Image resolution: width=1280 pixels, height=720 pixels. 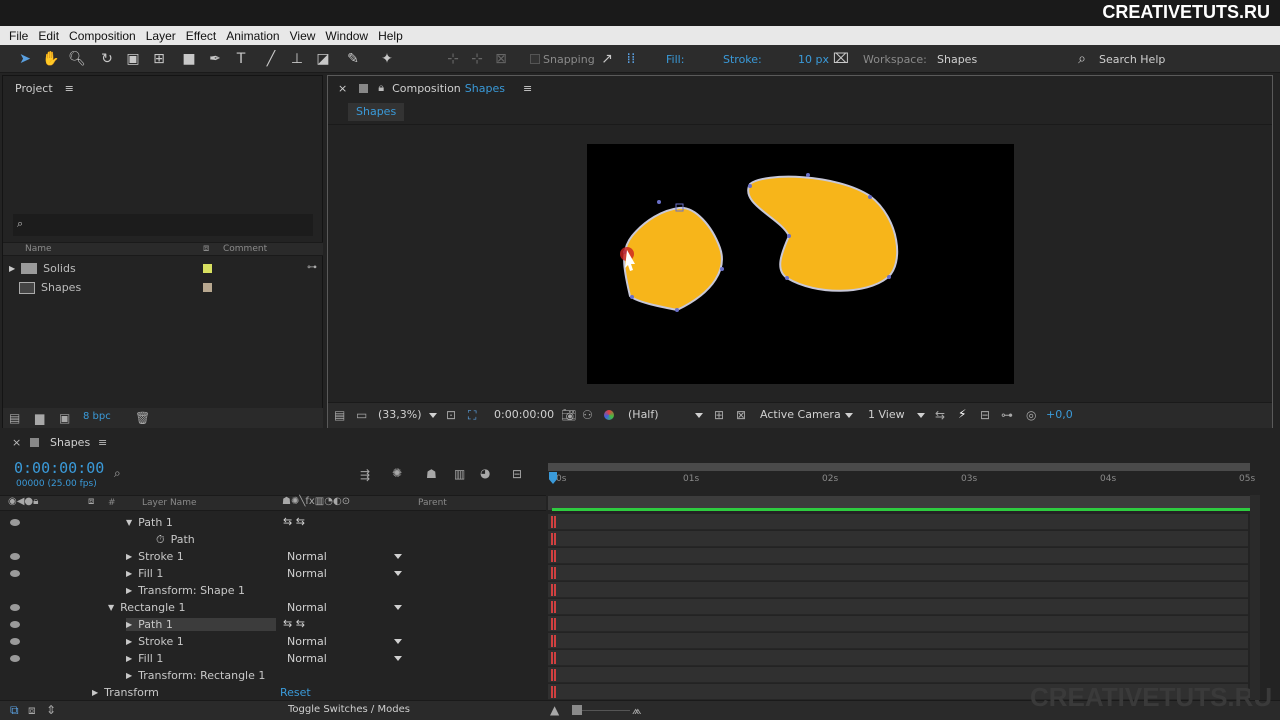 I want to click on bpc-button: 8 bpc, so click(x=97, y=416).